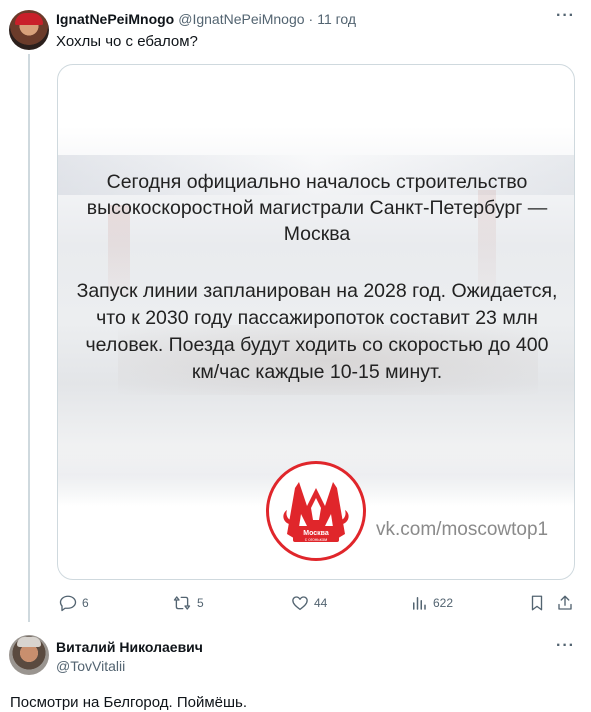 This screenshot has height=712, width=591. Describe the element at coordinates (419, 603) in the screenshot. I see `views-icon` at that location.